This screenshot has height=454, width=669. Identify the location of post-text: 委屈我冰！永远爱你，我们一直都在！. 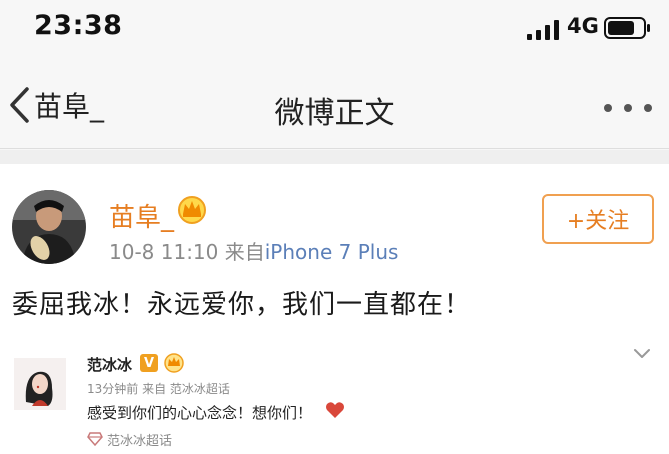
(242, 305).